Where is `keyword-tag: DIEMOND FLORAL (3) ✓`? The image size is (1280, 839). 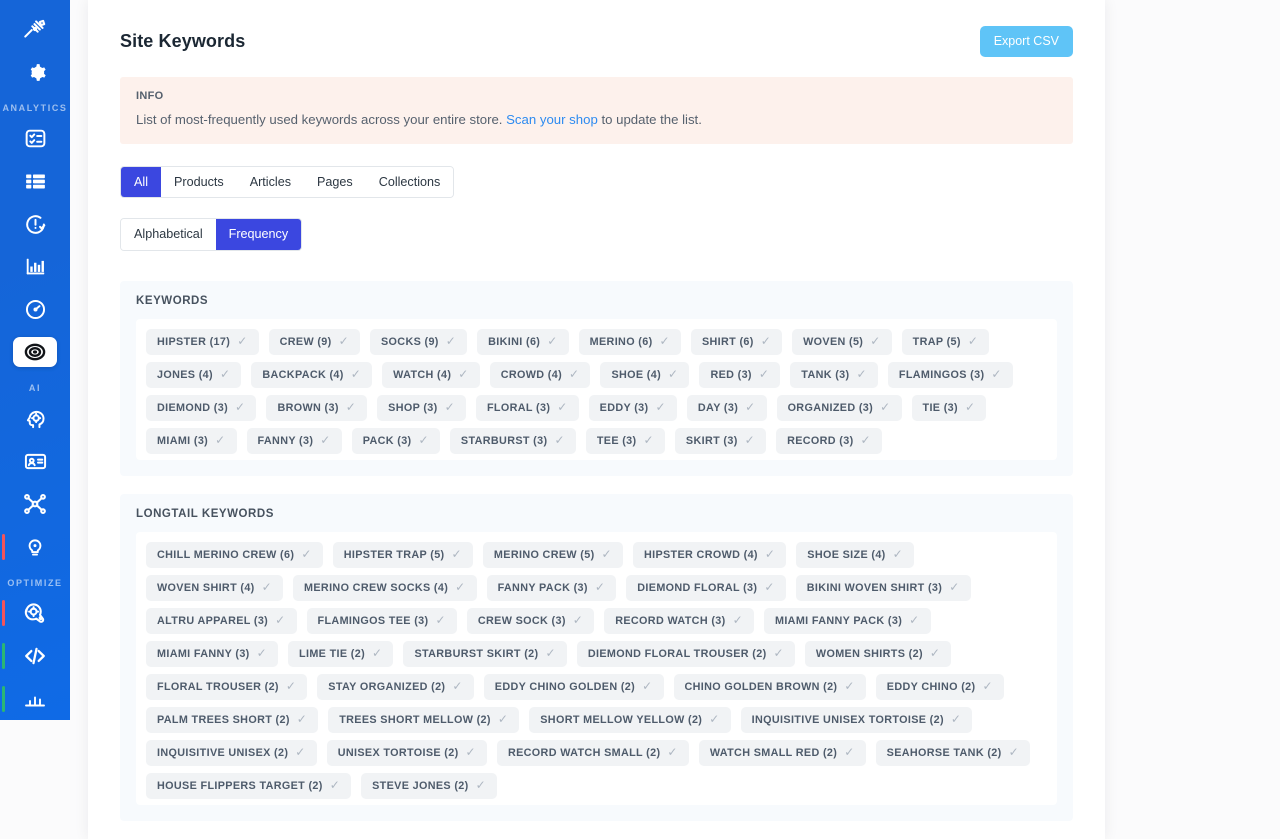
keyword-tag: DIEMOND FLORAL (3) ✓ is located at coordinates (706, 587).